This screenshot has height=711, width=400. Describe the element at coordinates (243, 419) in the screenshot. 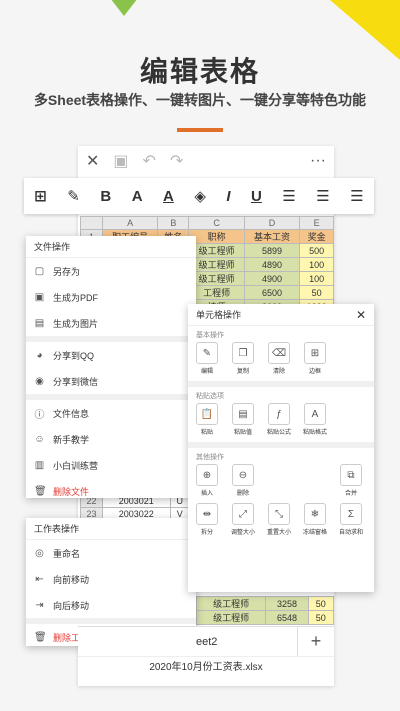

I see `tile-paste-value: ▤ 粘贴值` at that location.